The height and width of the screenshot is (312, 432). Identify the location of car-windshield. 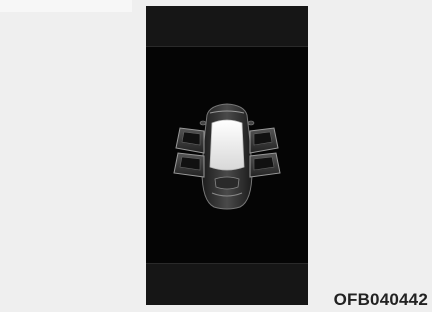
(227, 145).